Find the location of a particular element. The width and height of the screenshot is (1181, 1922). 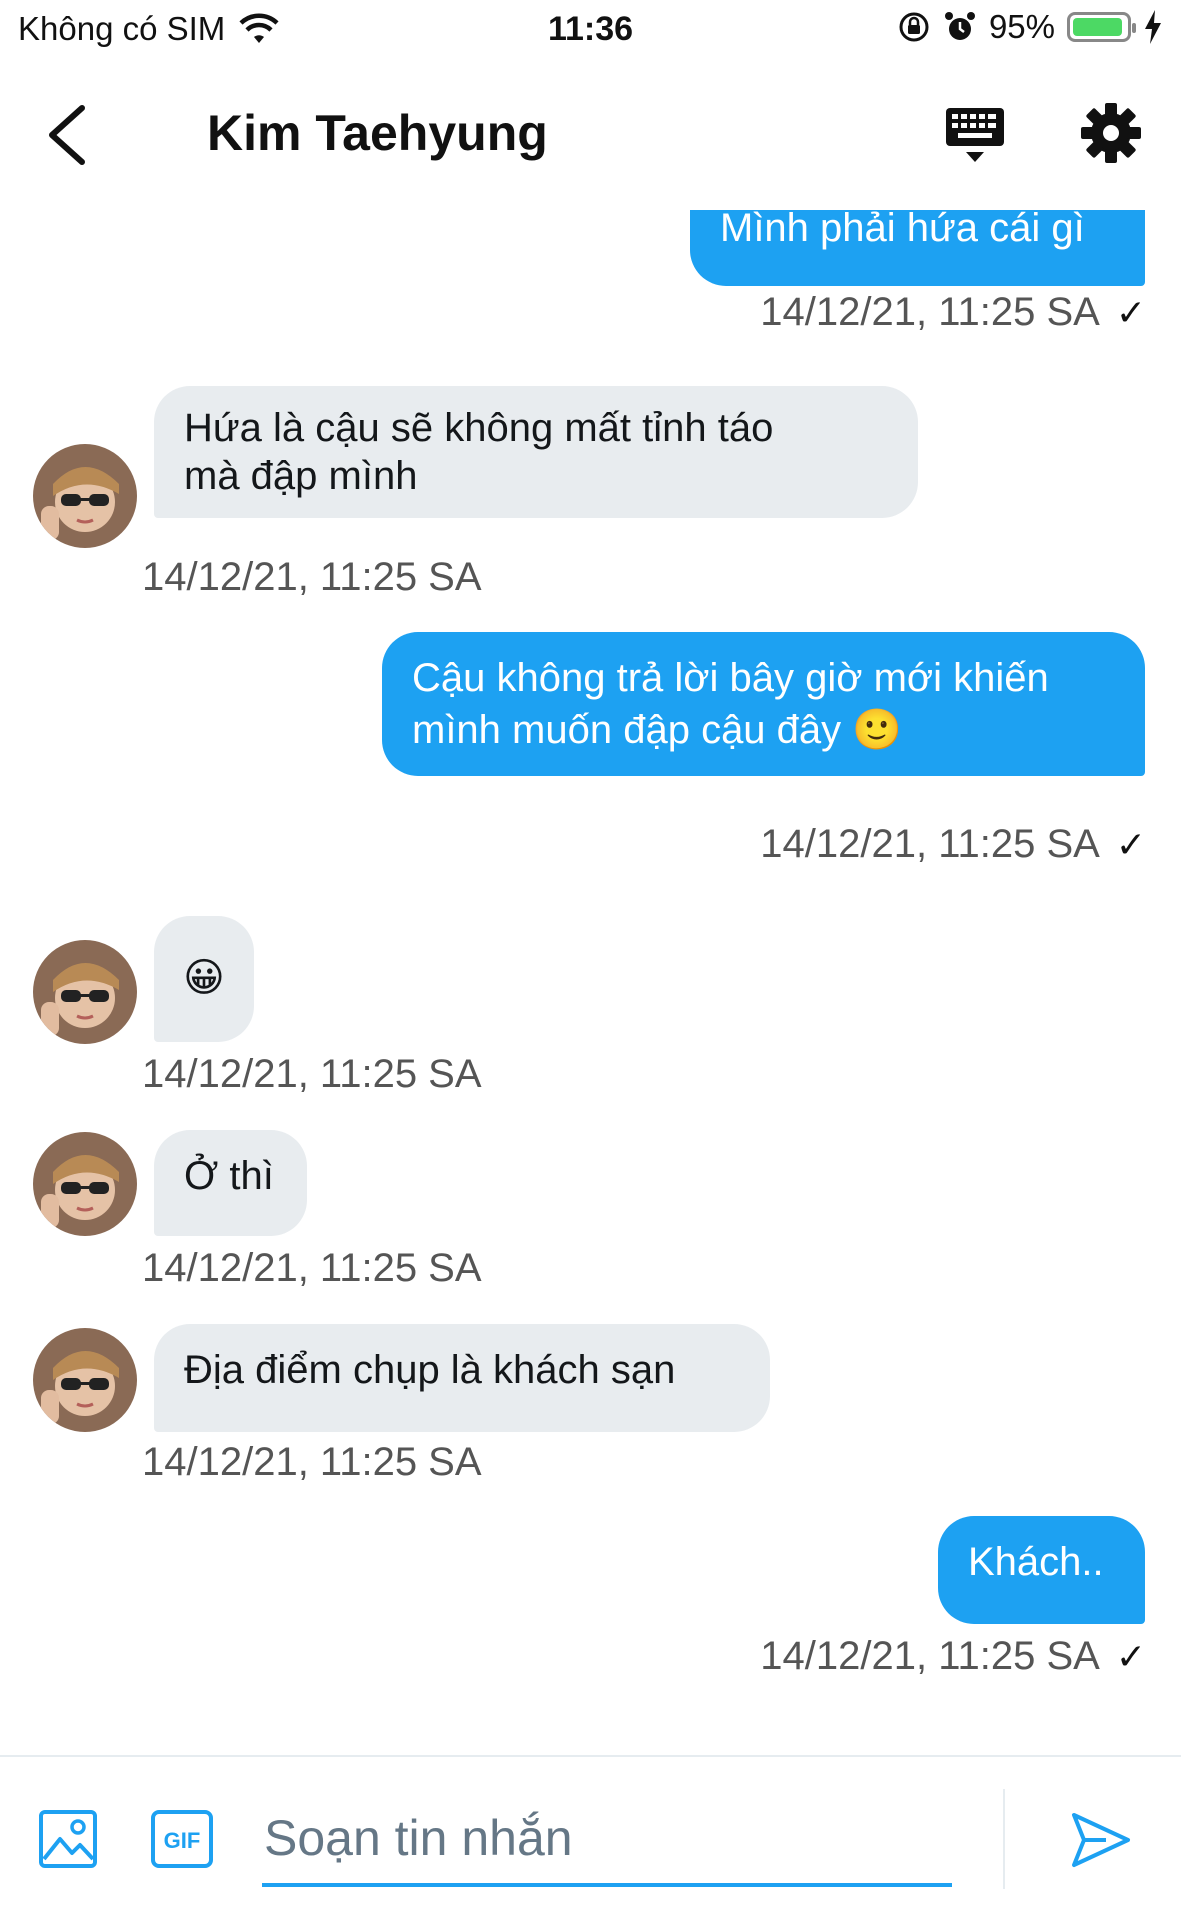

keyboard-icon is located at coordinates (975, 136).